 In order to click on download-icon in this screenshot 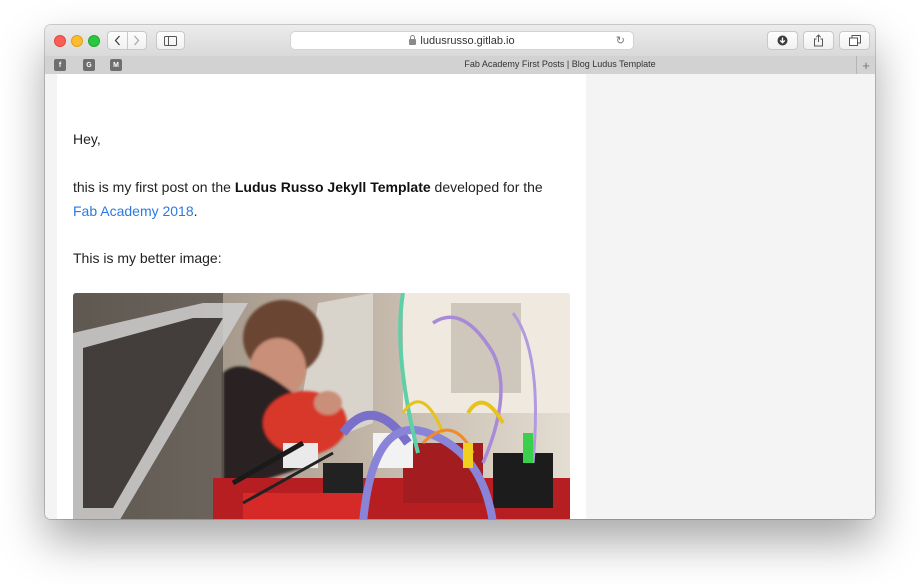, I will do `click(782, 40)`.